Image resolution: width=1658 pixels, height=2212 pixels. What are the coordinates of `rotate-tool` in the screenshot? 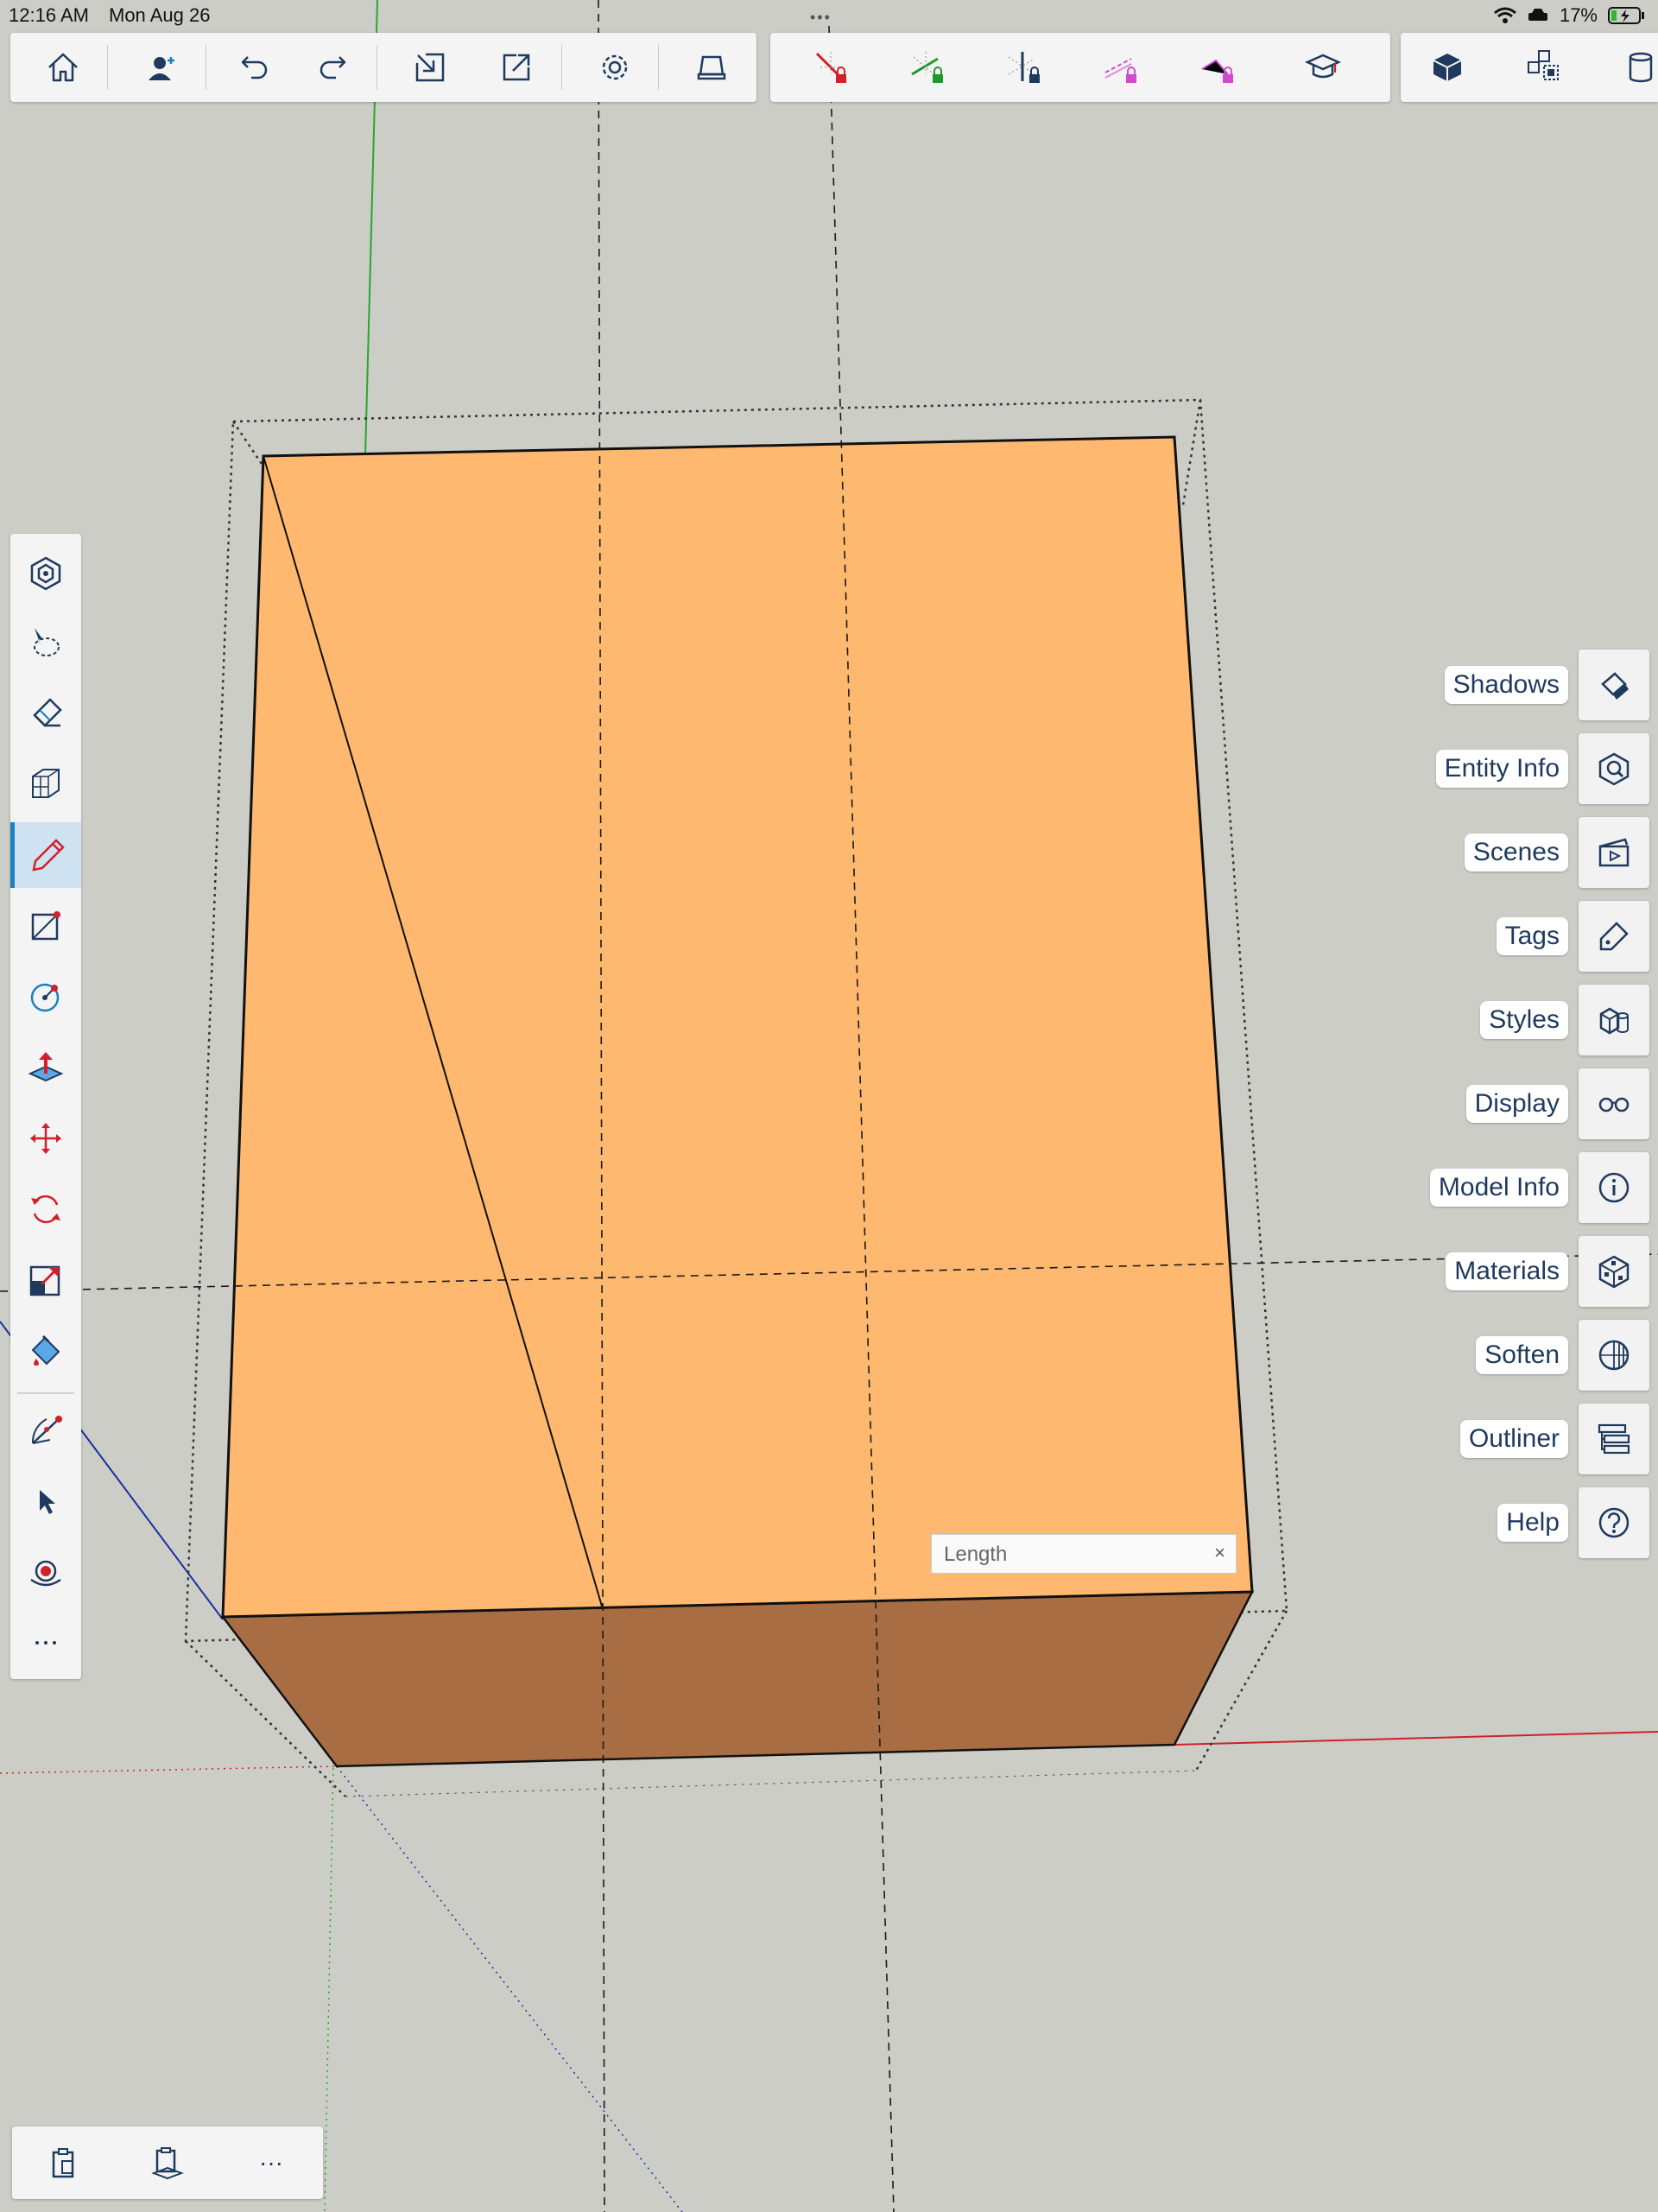 It's located at (45, 1209).